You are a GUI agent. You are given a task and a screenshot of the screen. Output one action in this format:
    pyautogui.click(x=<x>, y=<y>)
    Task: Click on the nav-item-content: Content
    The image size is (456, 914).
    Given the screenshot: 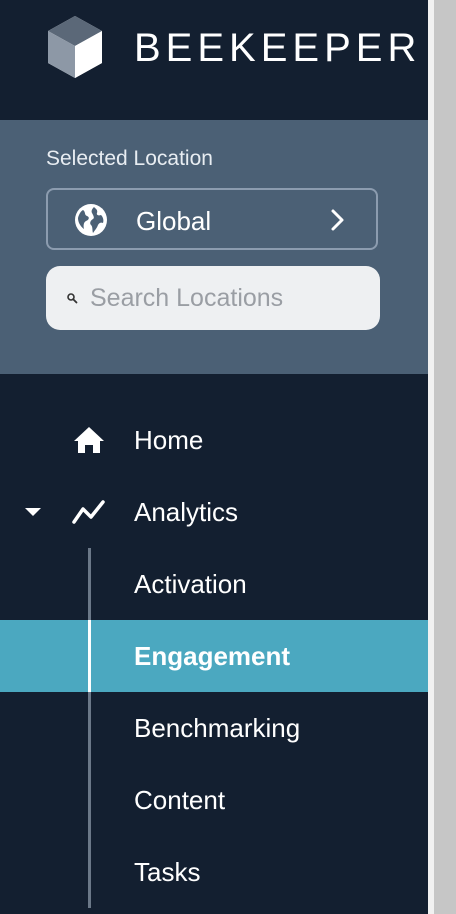 What is the action you would take?
    pyautogui.click(x=214, y=800)
    